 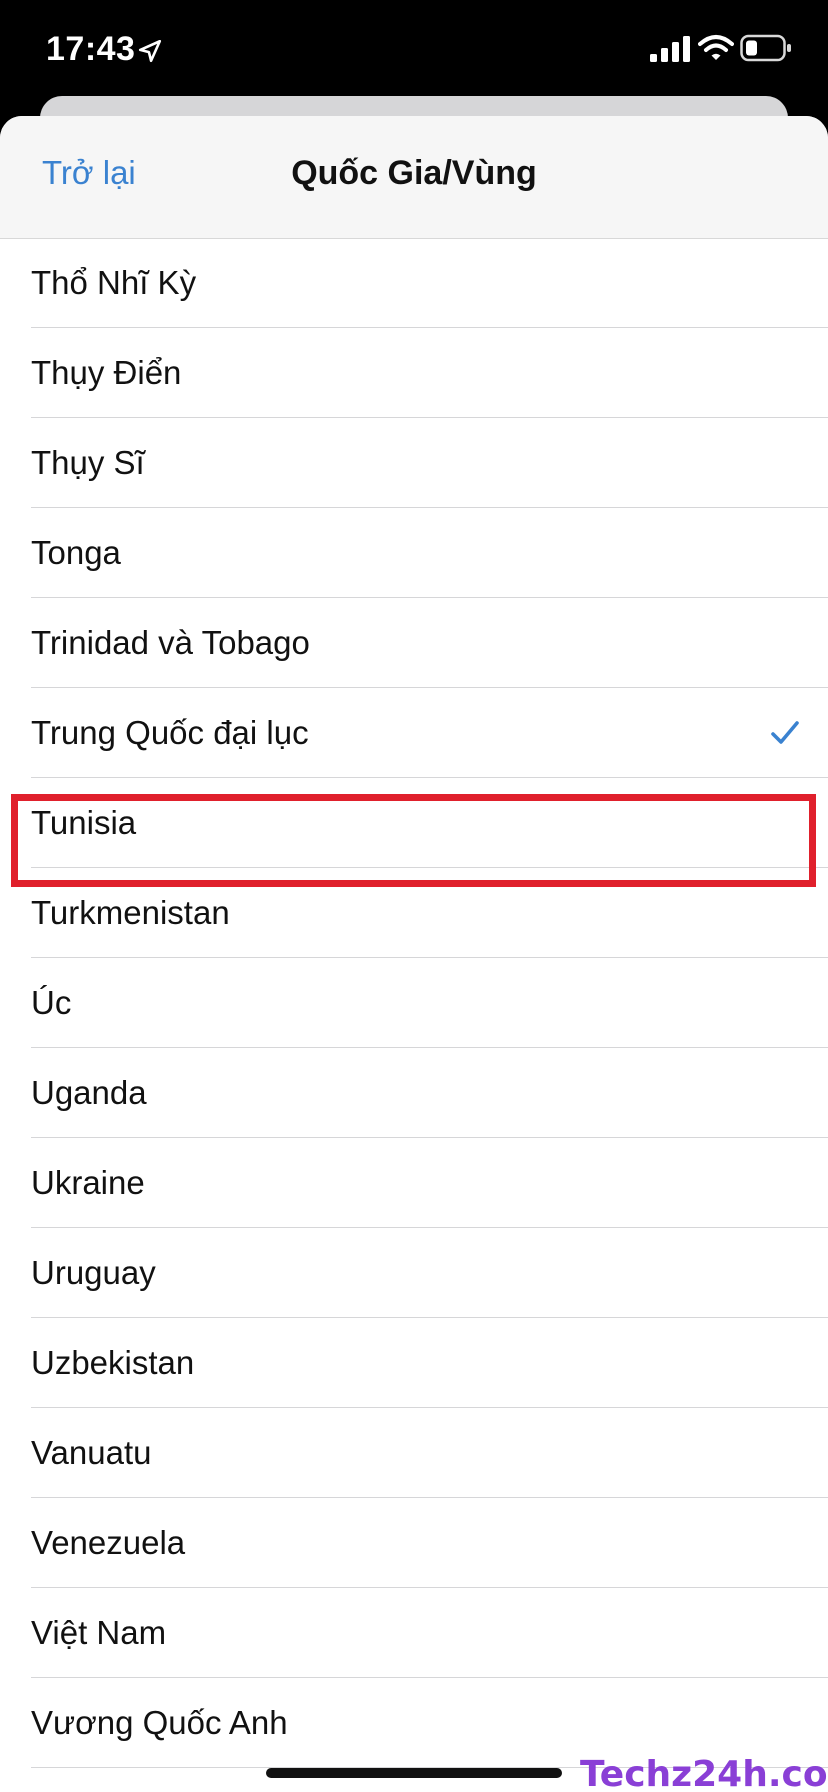 I want to click on list-item: Uruguay, so click(x=414, y=1273).